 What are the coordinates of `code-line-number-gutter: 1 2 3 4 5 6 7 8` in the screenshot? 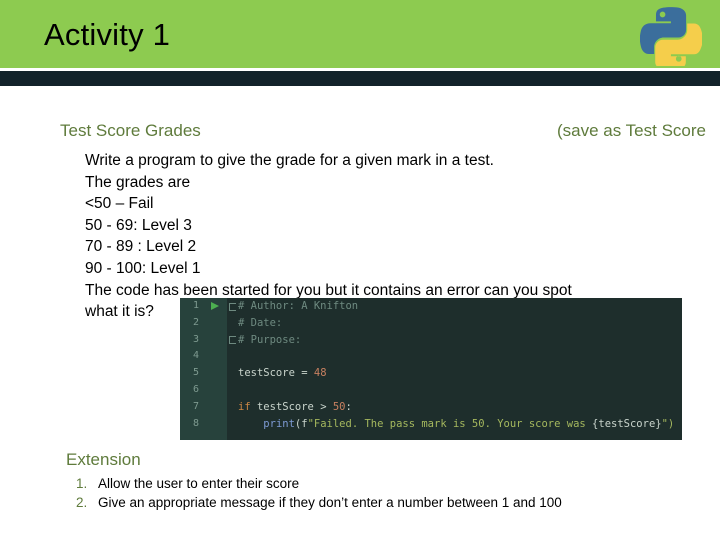 It's located at (203, 369).